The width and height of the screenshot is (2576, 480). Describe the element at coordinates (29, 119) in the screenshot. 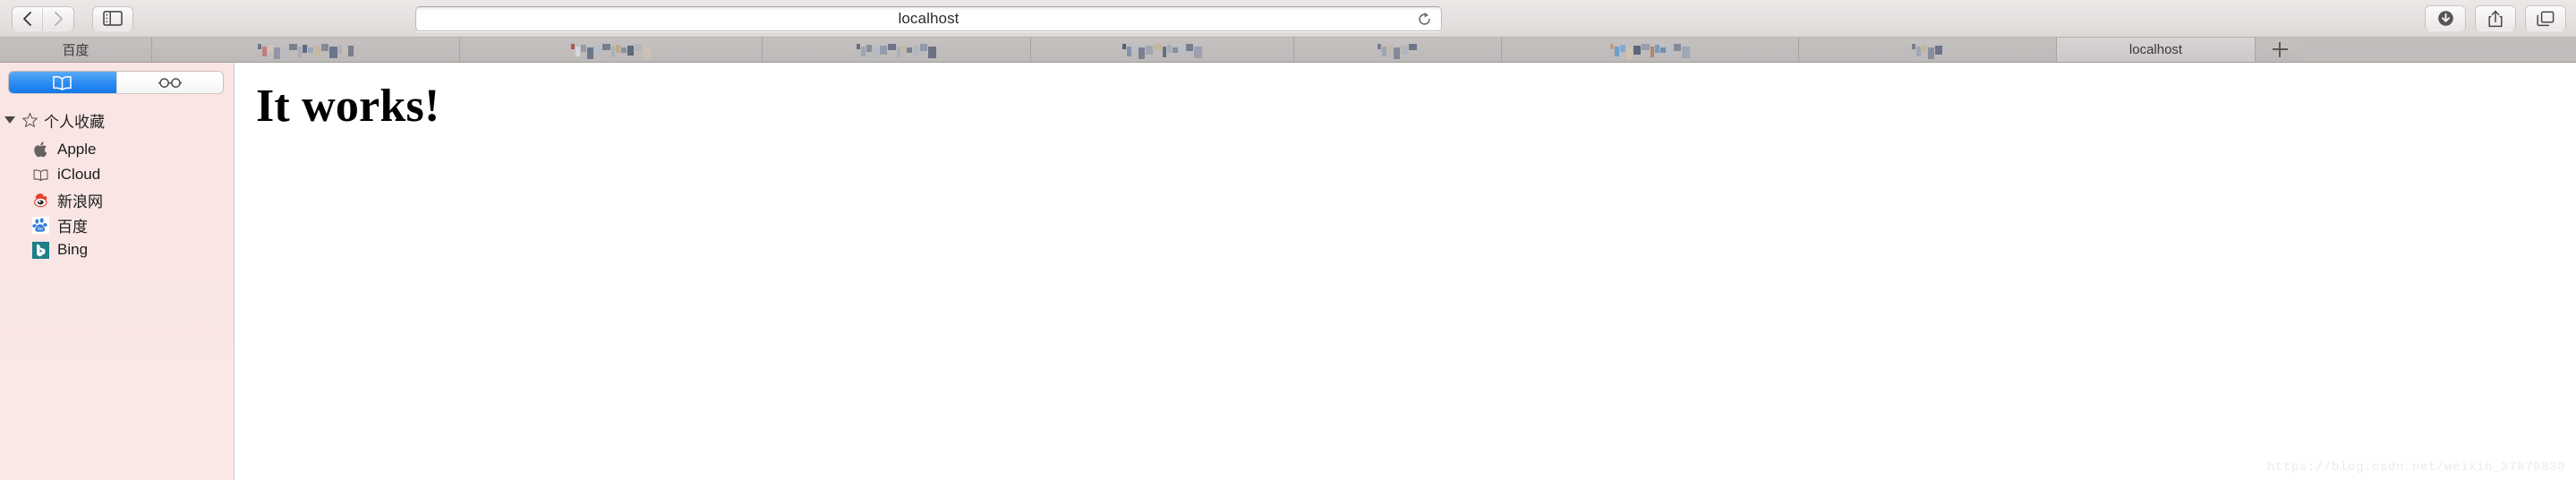

I see `star-icon` at that location.